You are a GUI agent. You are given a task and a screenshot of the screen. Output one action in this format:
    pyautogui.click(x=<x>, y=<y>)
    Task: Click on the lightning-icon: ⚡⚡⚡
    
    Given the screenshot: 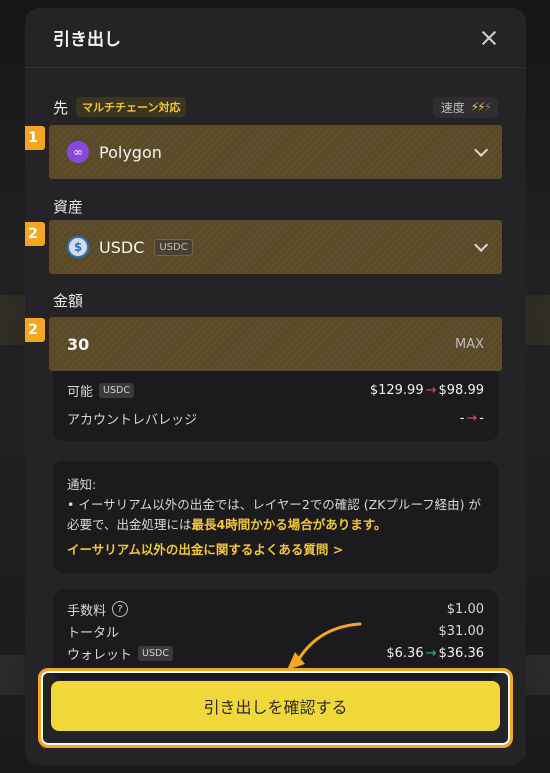 What is the action you would take?
    pyautogui.click(x=481, y=107)
    